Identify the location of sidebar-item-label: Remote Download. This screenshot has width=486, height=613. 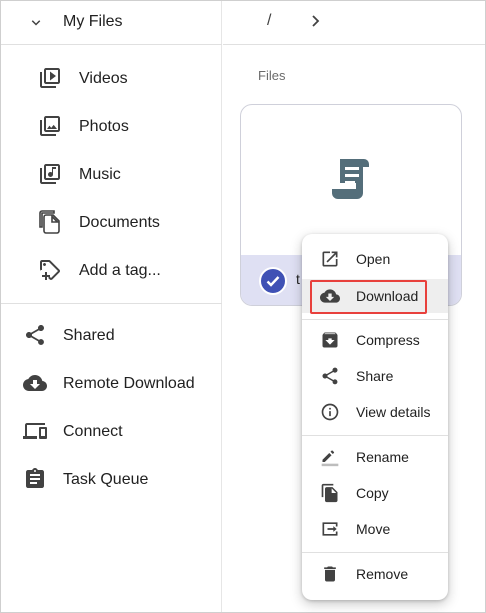
(129, 383).